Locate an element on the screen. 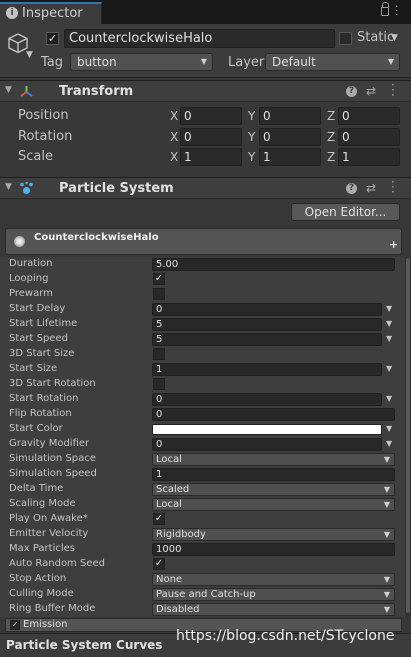  kebab-menu-icon: · · · is located at coordinates (397, 10).